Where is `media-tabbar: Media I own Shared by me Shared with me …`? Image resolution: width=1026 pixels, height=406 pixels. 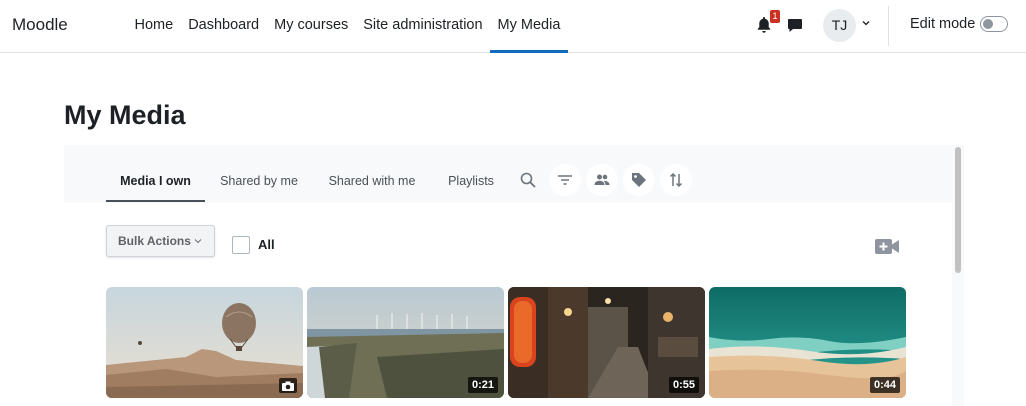 media-tabbar: Media I own Shared by me Shared with me … is located at coordinates (508, 174).